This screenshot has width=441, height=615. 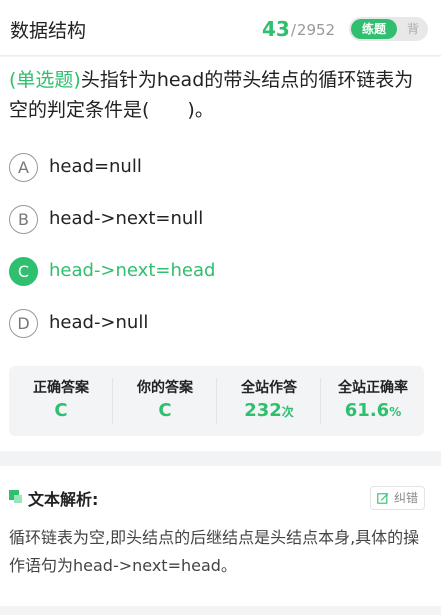 What do you see at coordinates (23, 167) in the screenshot?
I see `option-letter: A` at bounding box center [23, 167].